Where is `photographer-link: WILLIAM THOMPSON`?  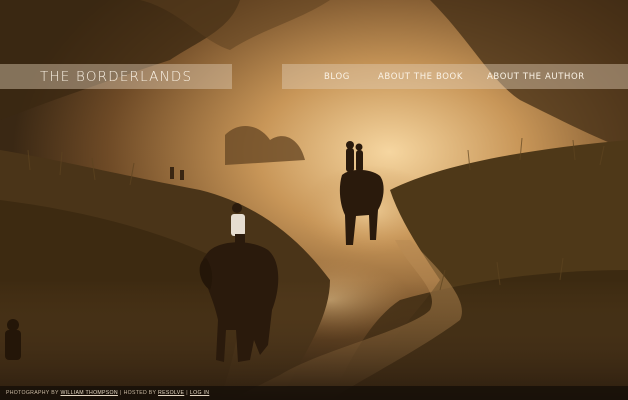 photographer-link: WILLIAM THOMPSON is located at coordinates (88, 393).